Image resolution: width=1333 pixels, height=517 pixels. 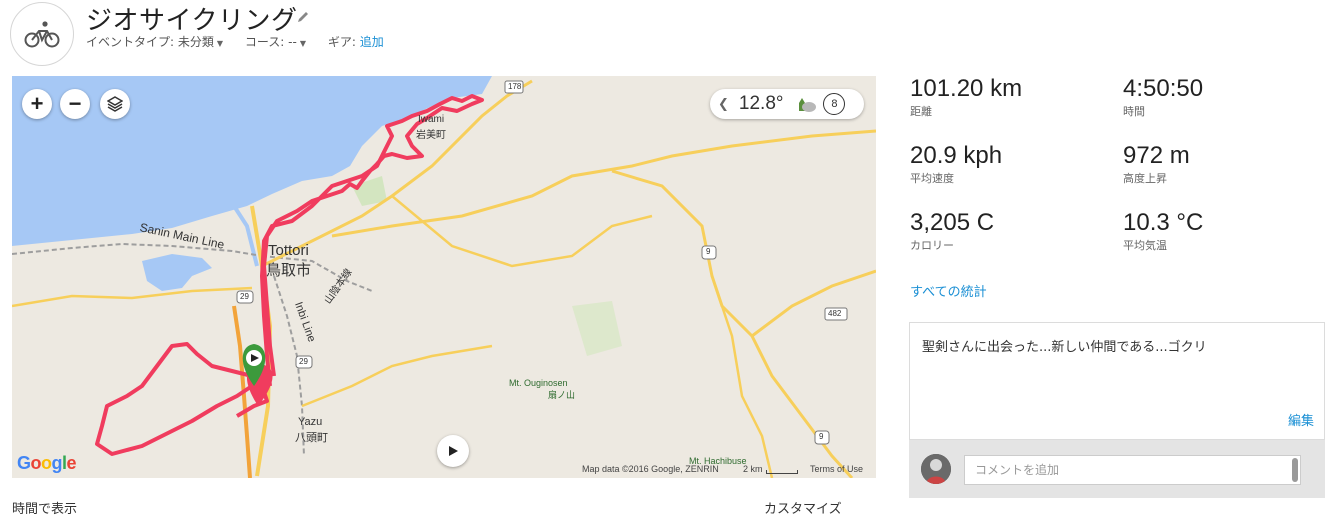 What do you see at coordinates (47, 463) in the screenshot?
I see `google-logo: Google` at bounding box center [47, 463].